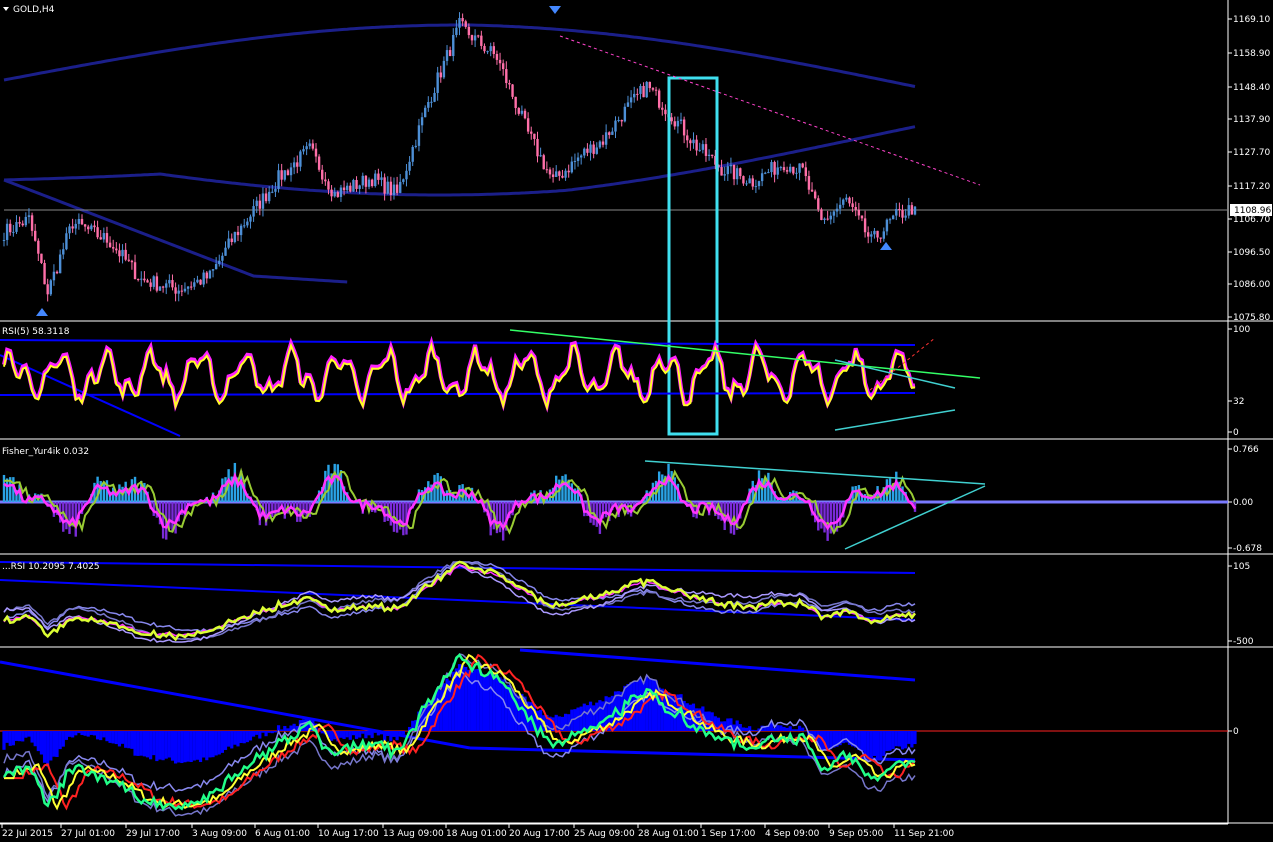  What do you see at coordinates (728, 834) in the screenshot?
I see `time-tick-label: 1 Sep 17:00` at bounding box center [728, 834].